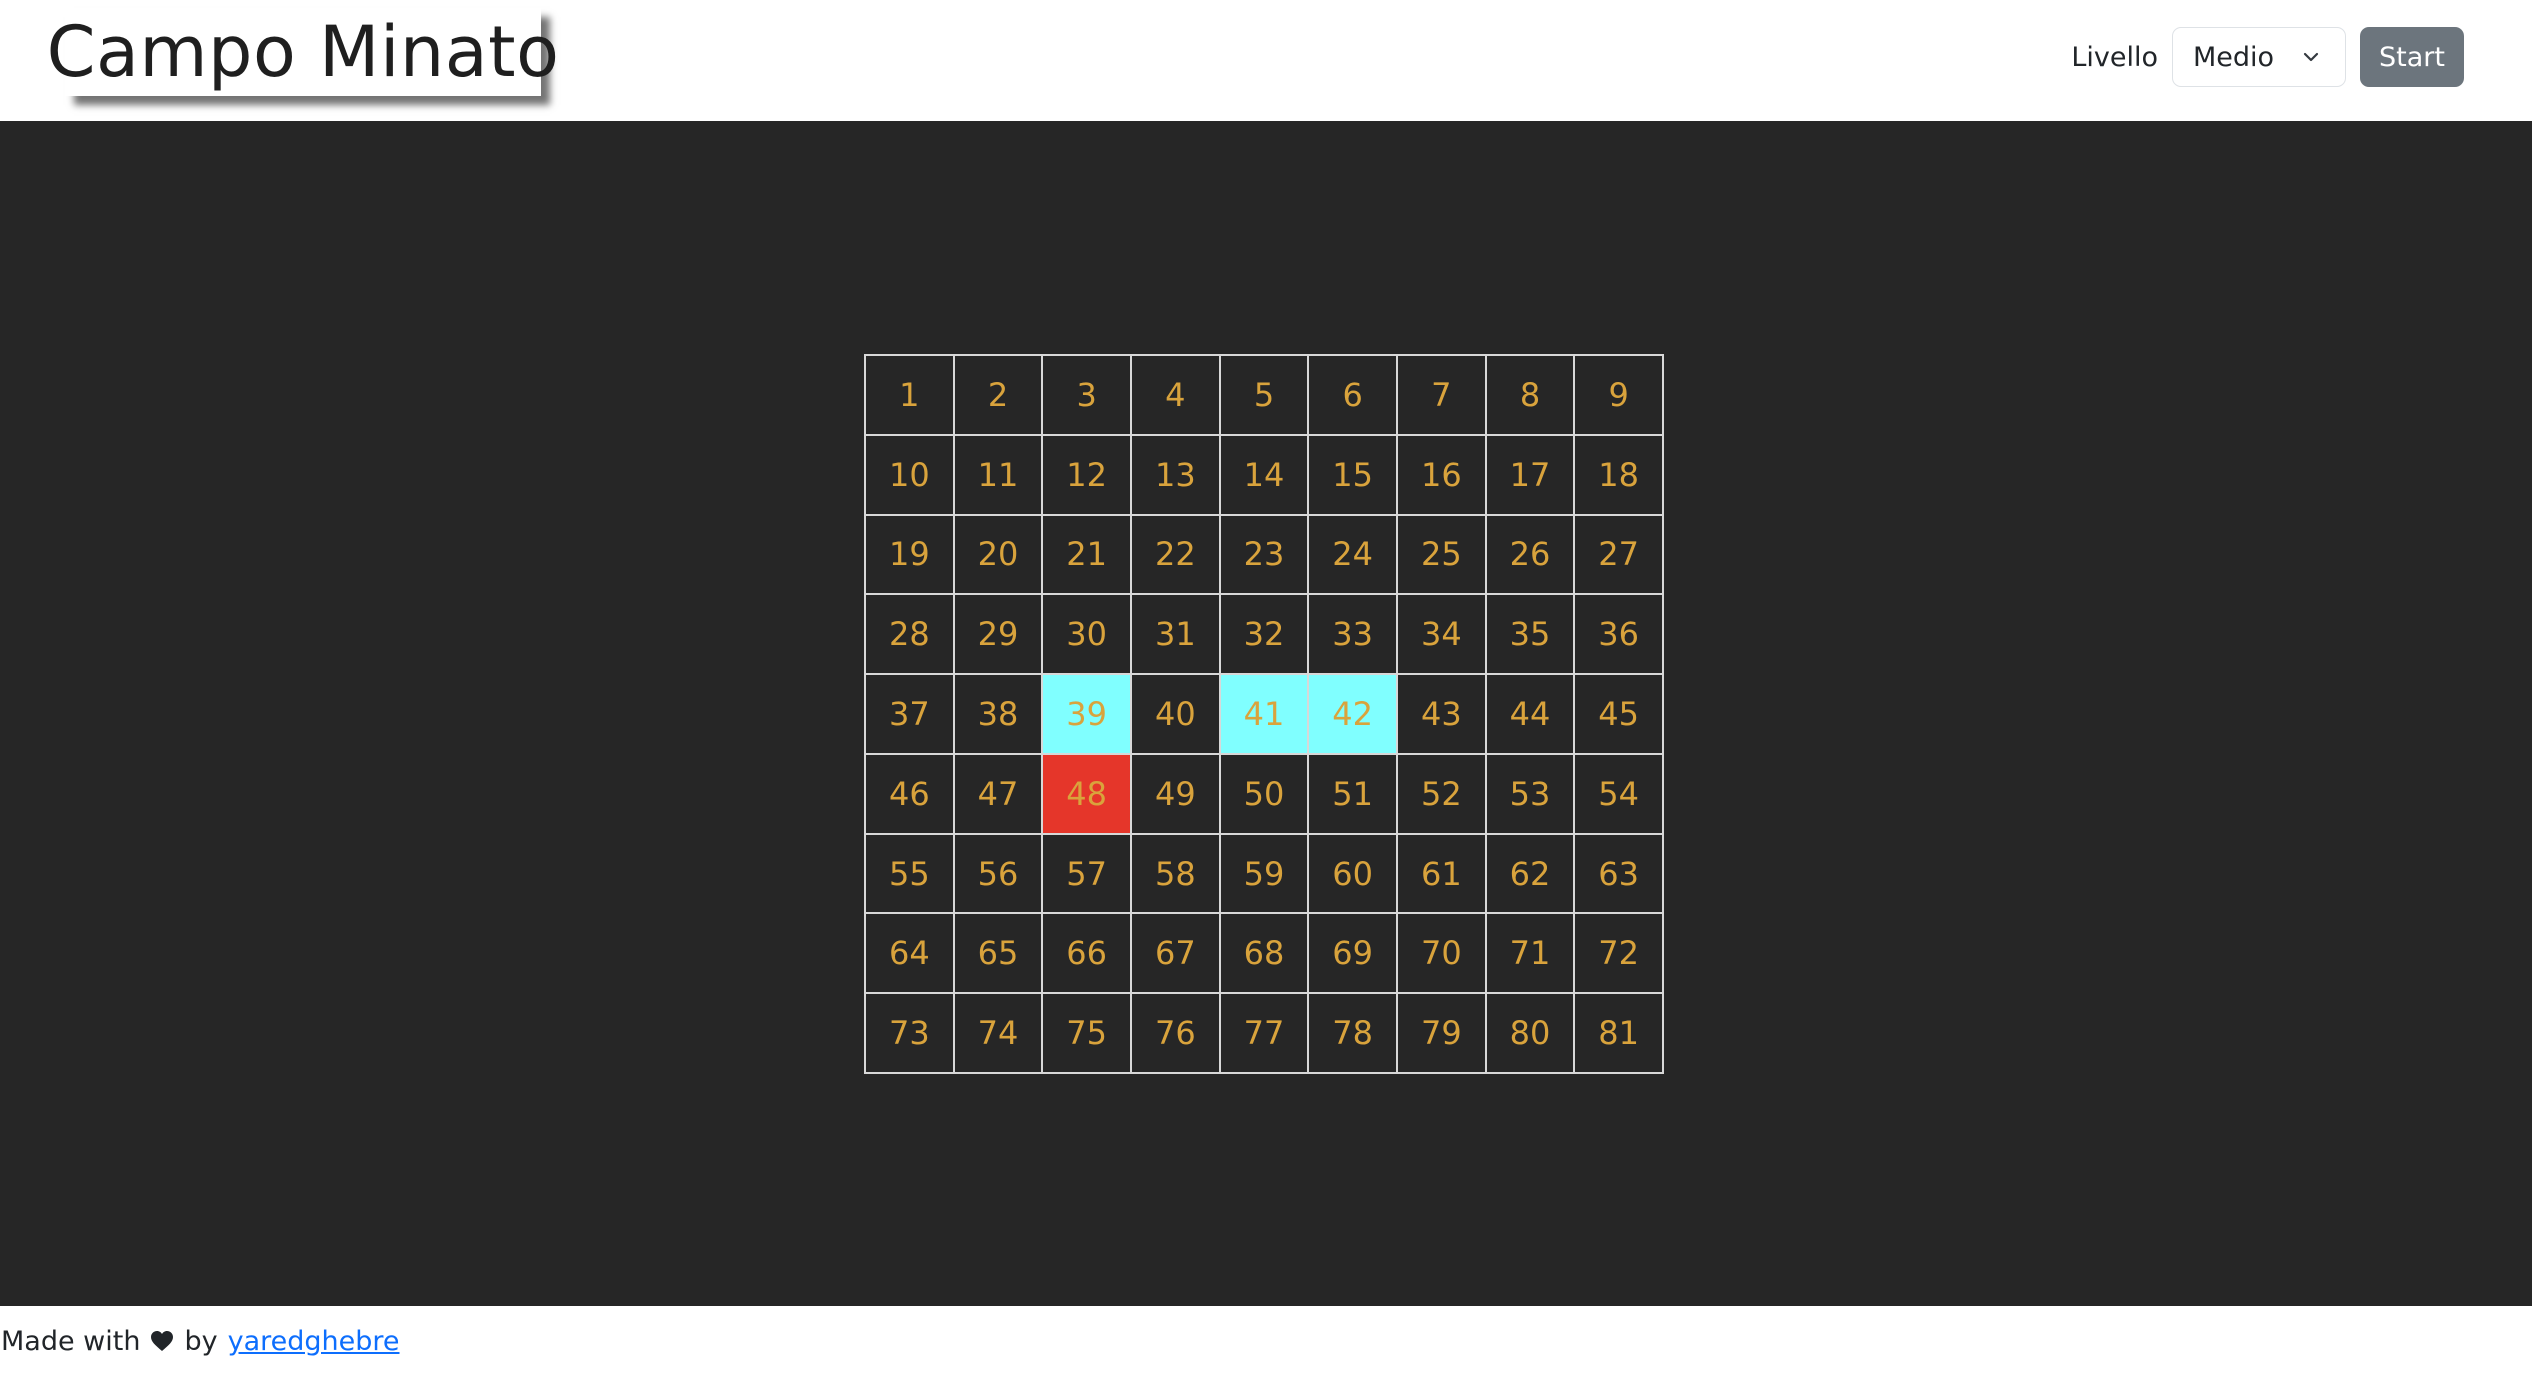  I want to click on cell: 54, so click(1618, 793).